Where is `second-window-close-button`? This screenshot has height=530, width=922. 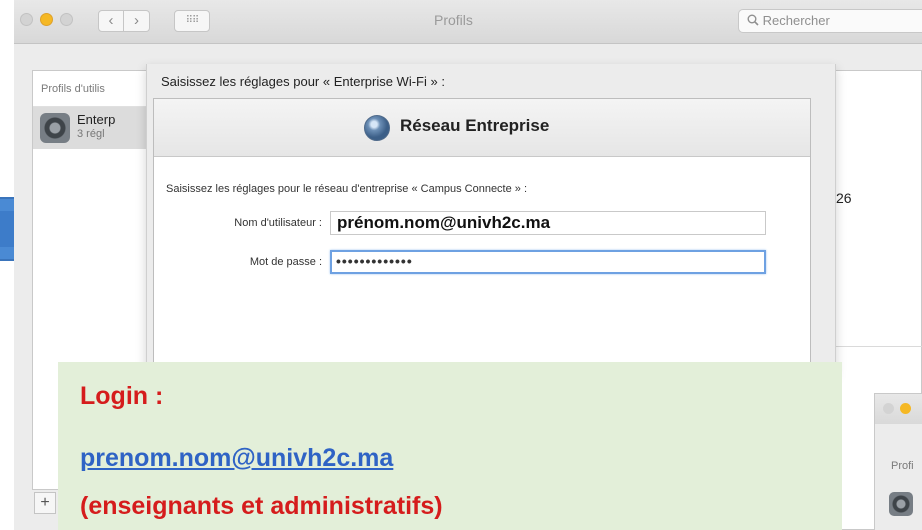 second-window-close-button is located at coordinates (888, 408).